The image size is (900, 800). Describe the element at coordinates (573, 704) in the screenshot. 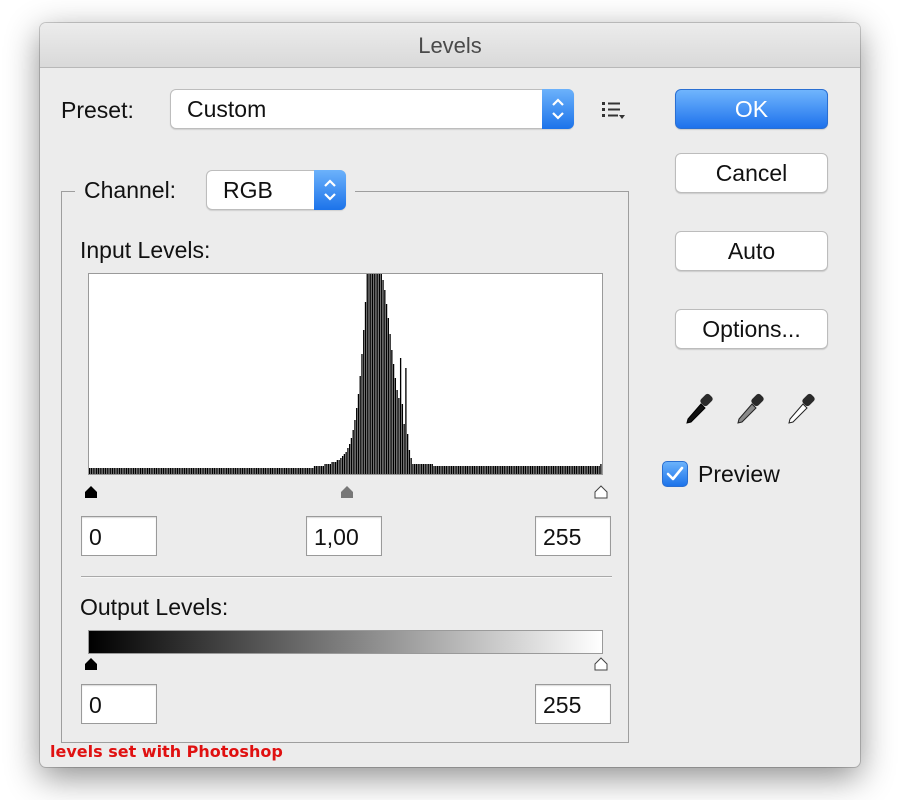

I see `output-white-field: 255` at that location.